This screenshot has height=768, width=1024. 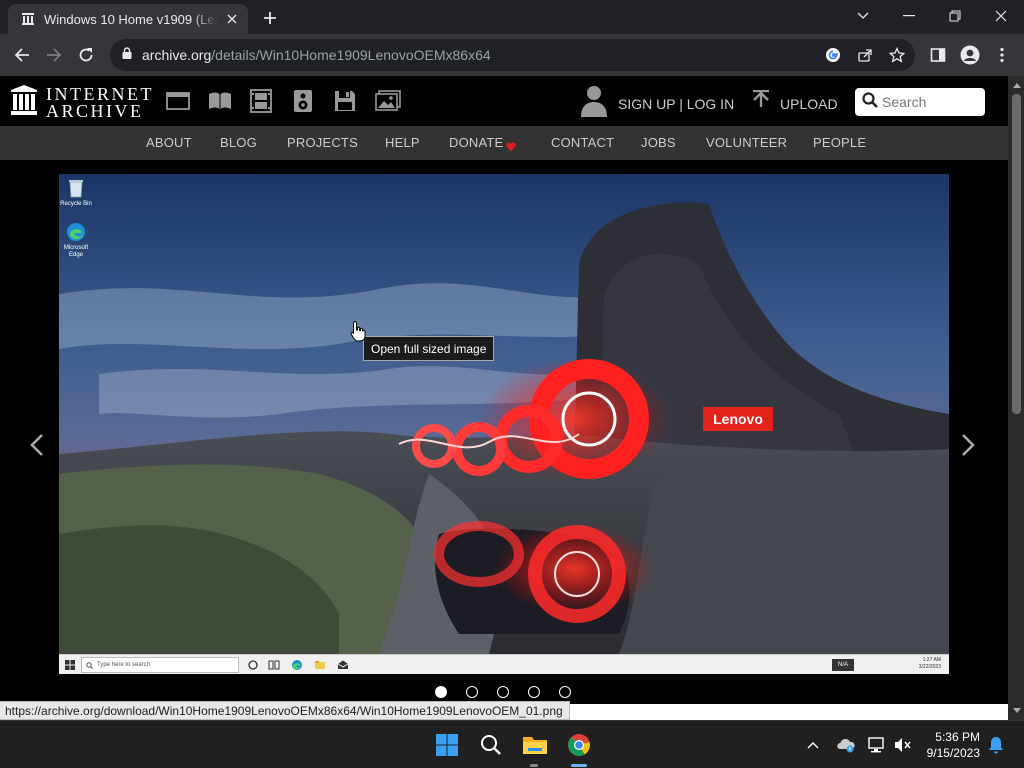 I want to click on desktop-icon-label: Microsoft Edge, so click(x=76, y=251).